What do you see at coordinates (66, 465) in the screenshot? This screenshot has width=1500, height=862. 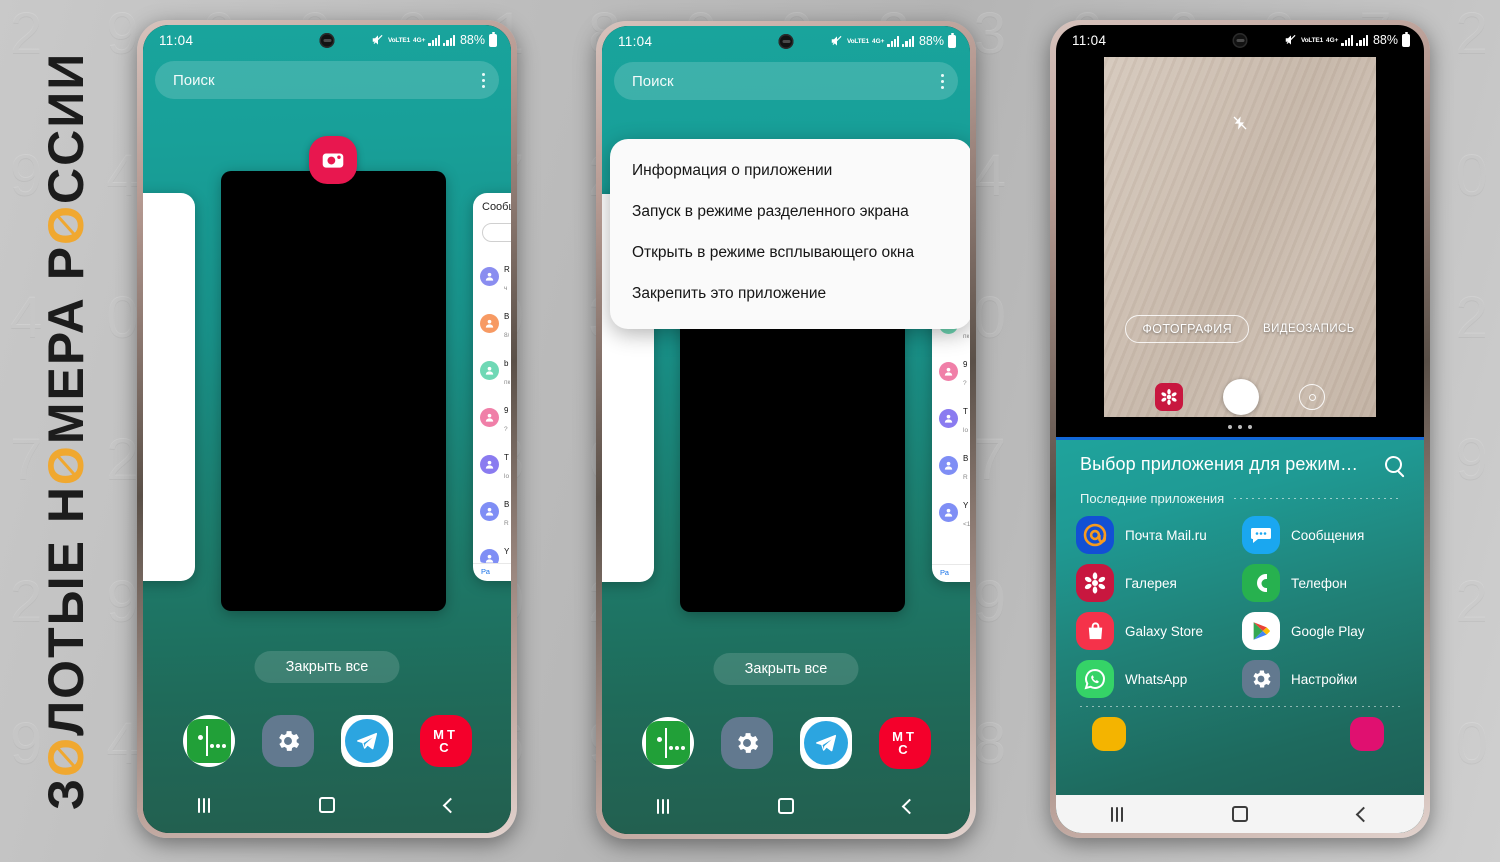 I see `watermark-o-accent: О` at bounding box center [66, 465].